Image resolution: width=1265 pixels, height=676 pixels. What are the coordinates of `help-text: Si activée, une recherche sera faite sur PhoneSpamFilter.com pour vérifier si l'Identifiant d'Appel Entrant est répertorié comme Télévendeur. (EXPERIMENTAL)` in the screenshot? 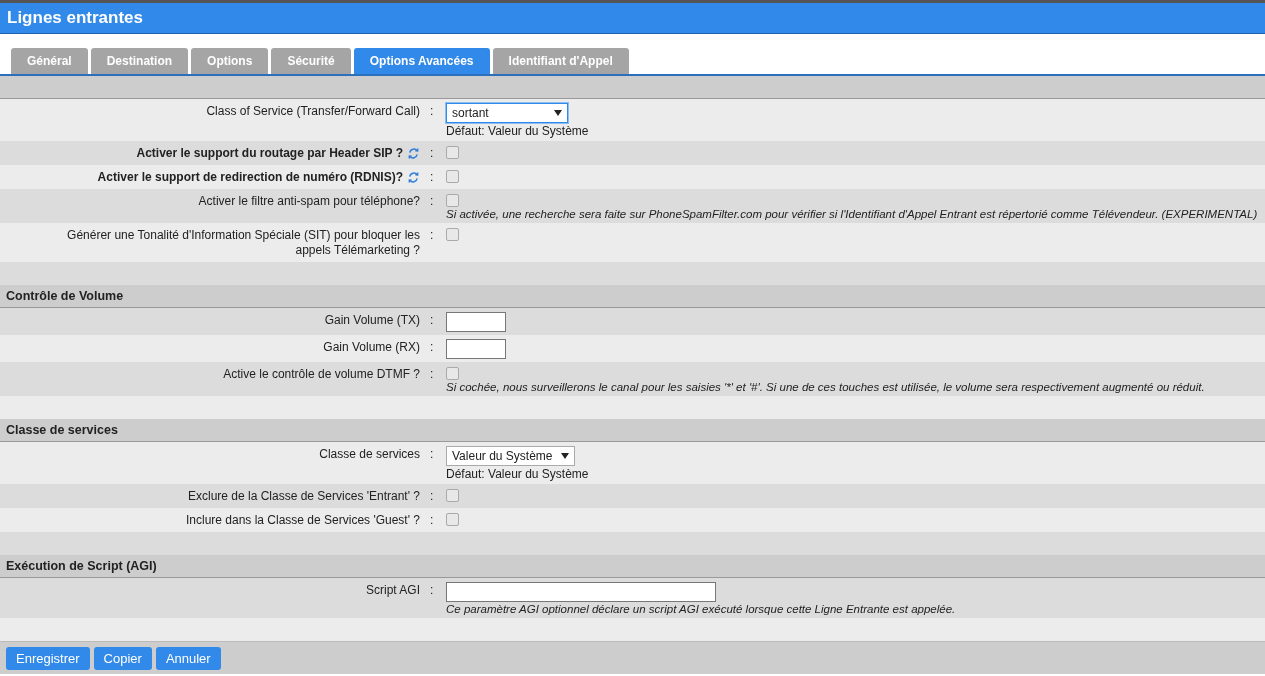 It's located at (852, 214).